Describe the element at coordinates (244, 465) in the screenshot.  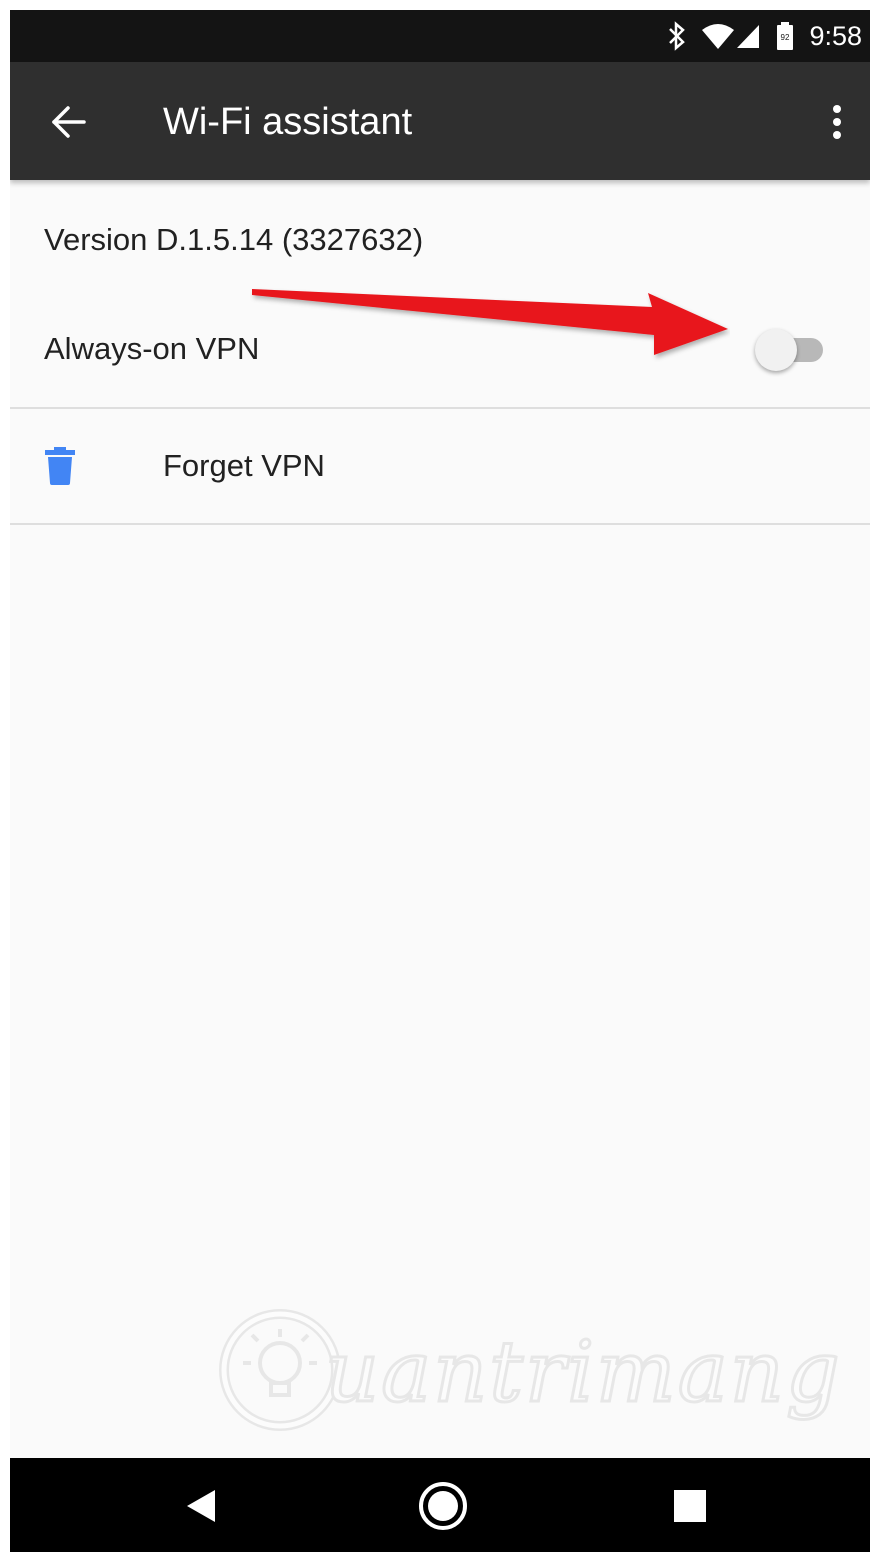
I see `forget-vpn-label: Forget VPN` at that location.